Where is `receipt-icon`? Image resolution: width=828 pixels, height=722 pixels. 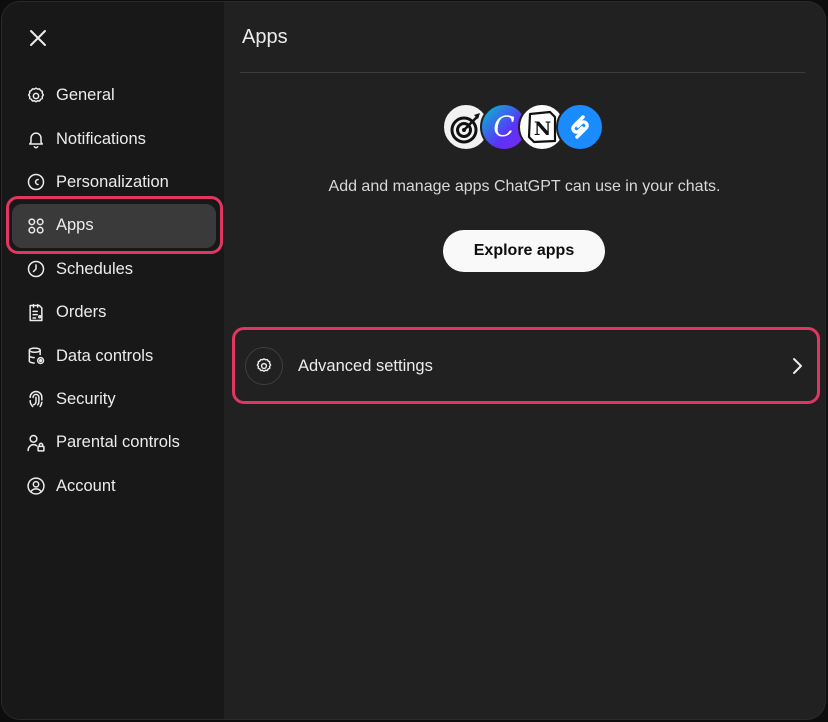
receipt-icon is located at coordinates (36, 313).